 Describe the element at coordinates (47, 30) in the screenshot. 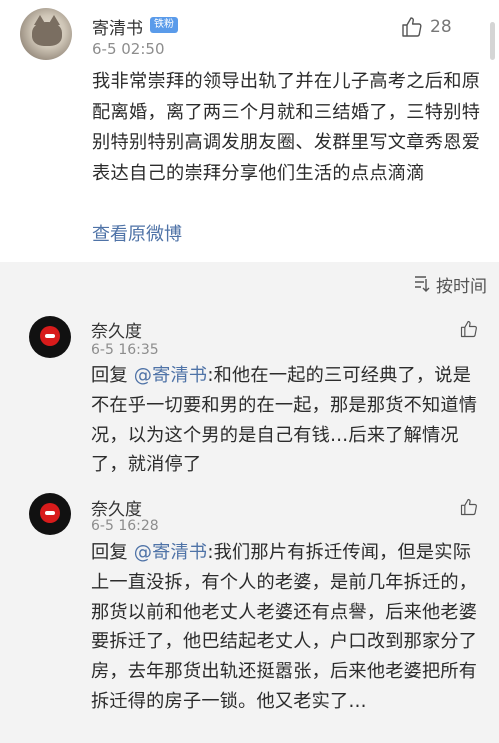

I see `cat-avatar-image` at that location.